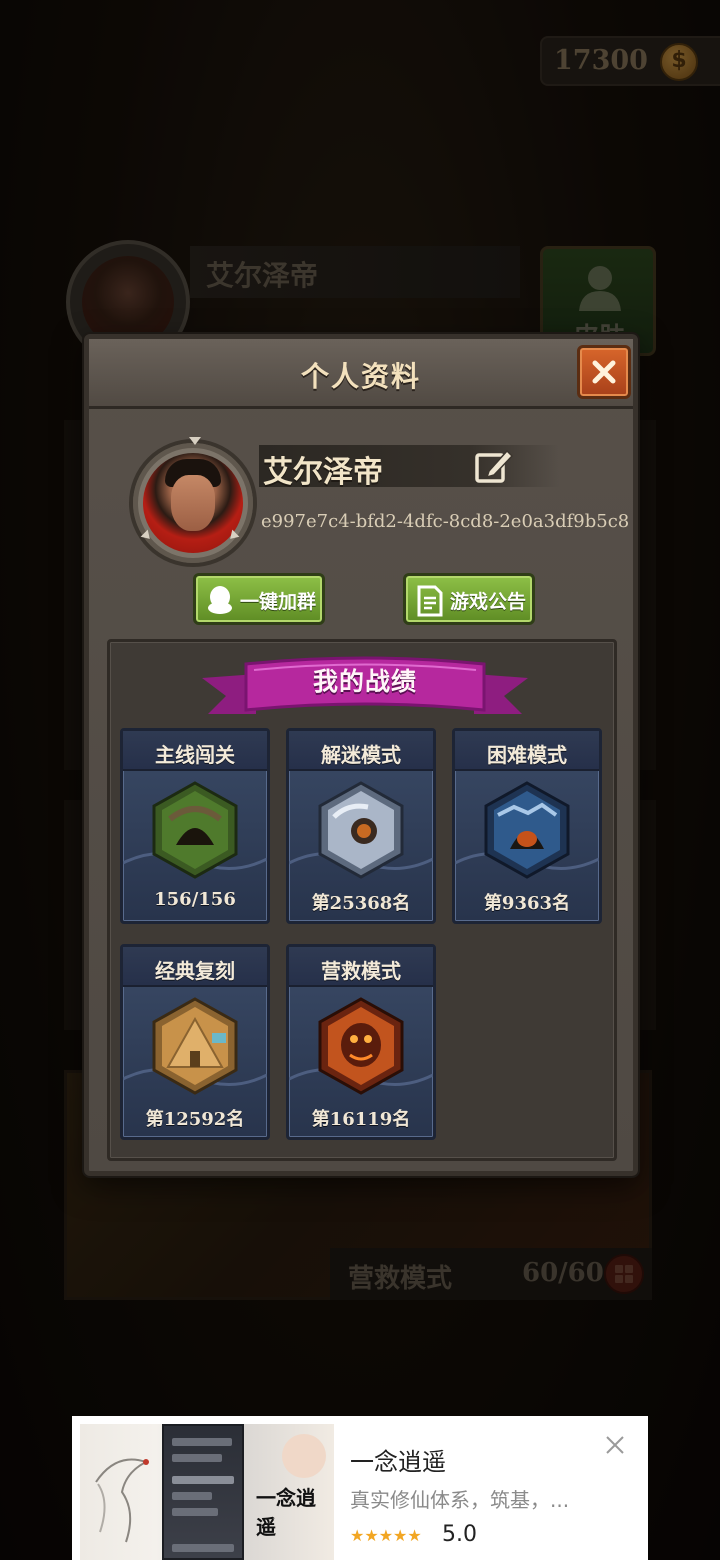  I want to click on mode-card-header: 营救模式, so click(361, 967).